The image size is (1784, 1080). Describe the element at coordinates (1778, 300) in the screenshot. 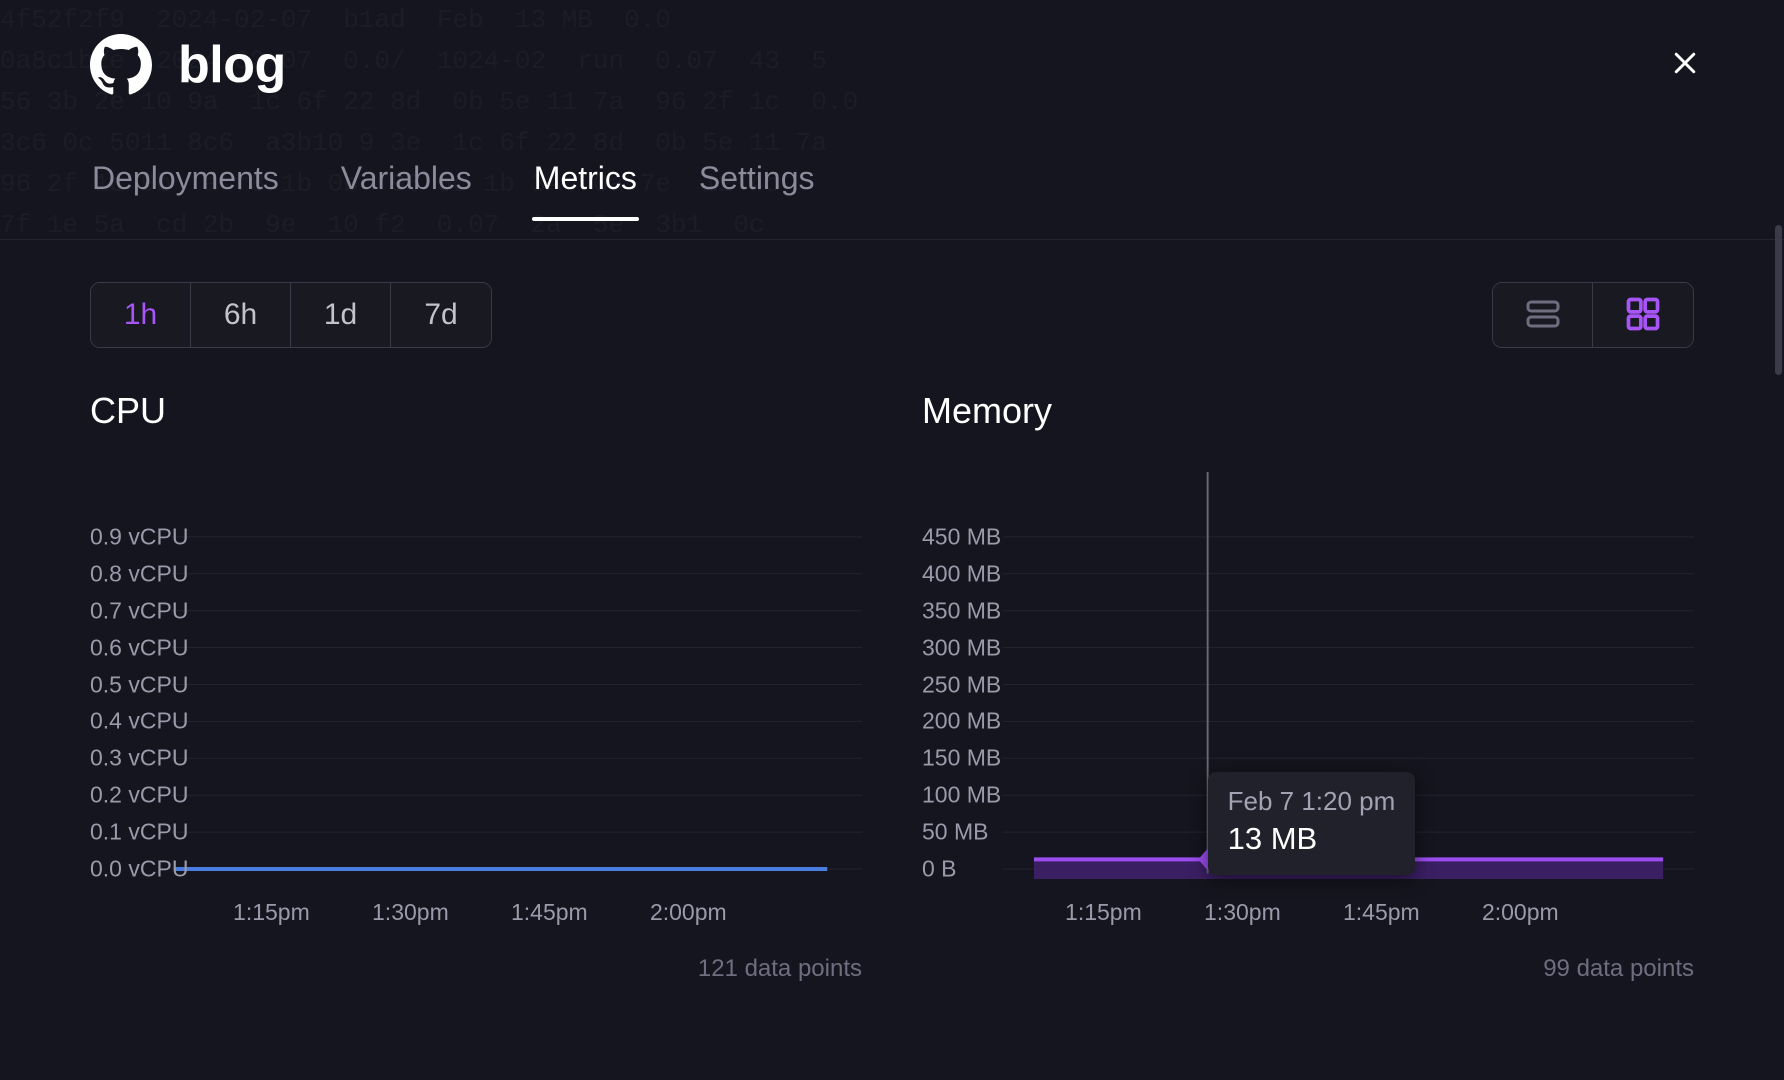

I see `scrollbar-thumb` at that location.